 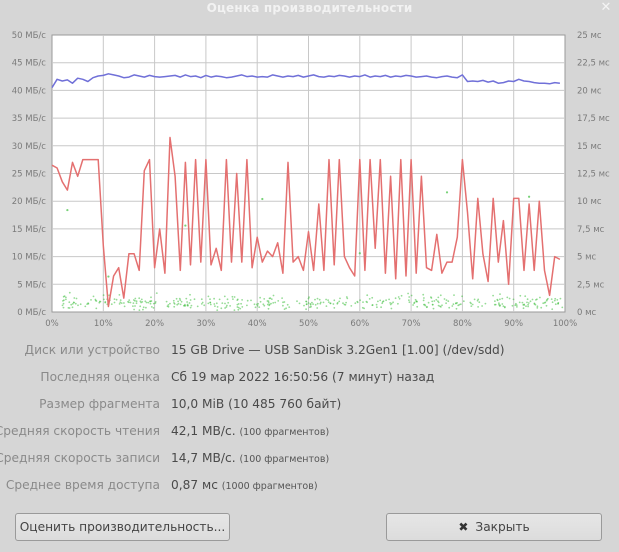 I want to click on info-label: Средняя скорость чтения, so click(x=80, y=431).